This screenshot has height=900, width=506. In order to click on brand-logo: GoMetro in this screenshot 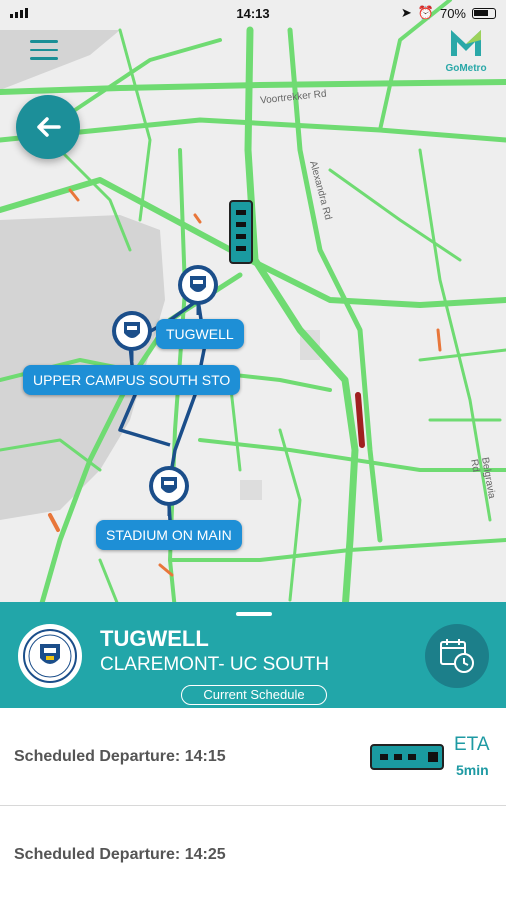, I will do `click(466, 51)`.